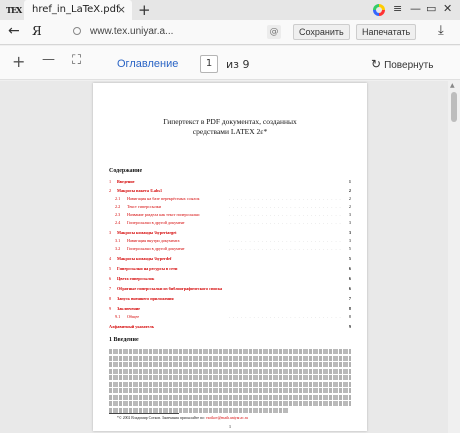 The width and height of the screenshot is (460, 433). What do you see at coordinates (230, 327) in the screenshot?
I see `toc-row: Алфавитный указатель 9` at bounding box center [230, 327].